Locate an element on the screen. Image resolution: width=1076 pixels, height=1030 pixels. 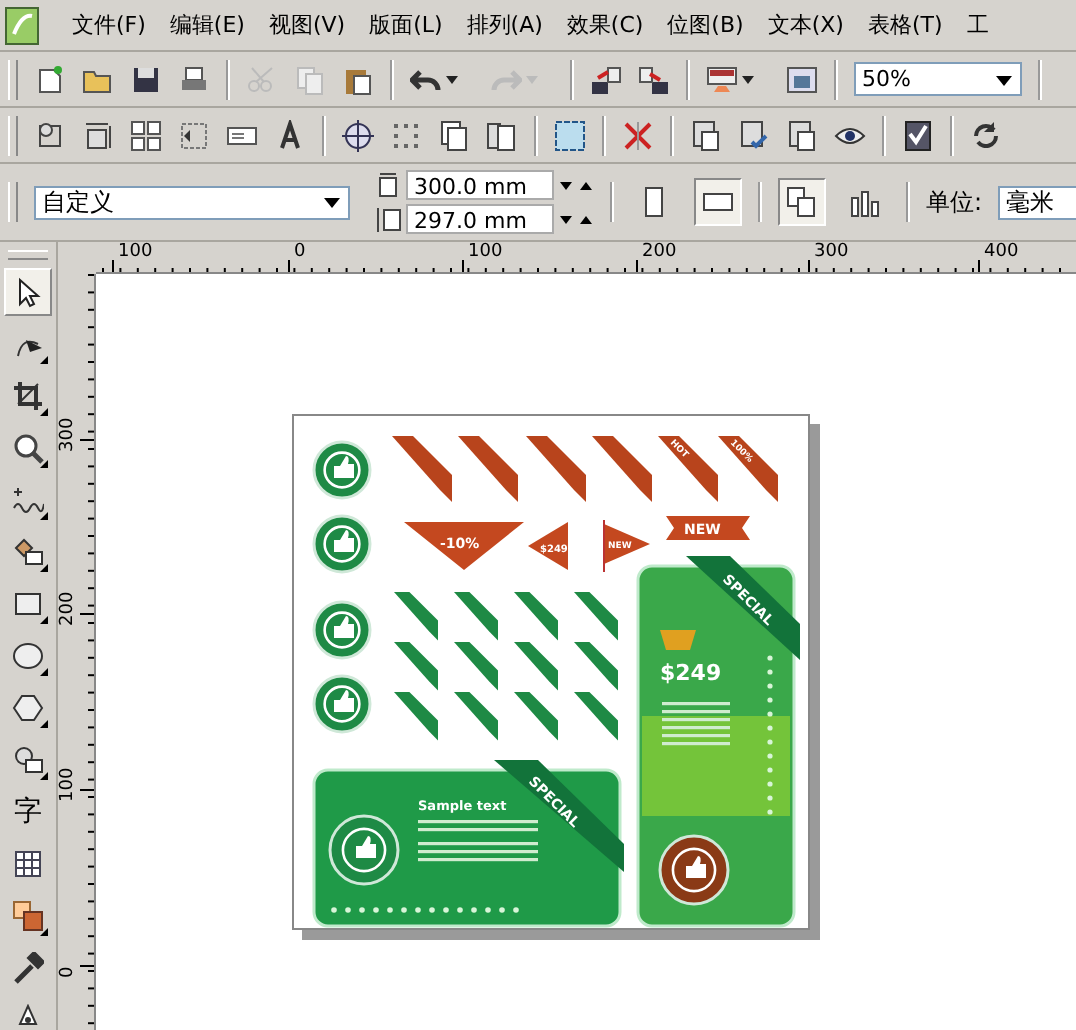
all-pages-button is located at coordinates (802, 202).